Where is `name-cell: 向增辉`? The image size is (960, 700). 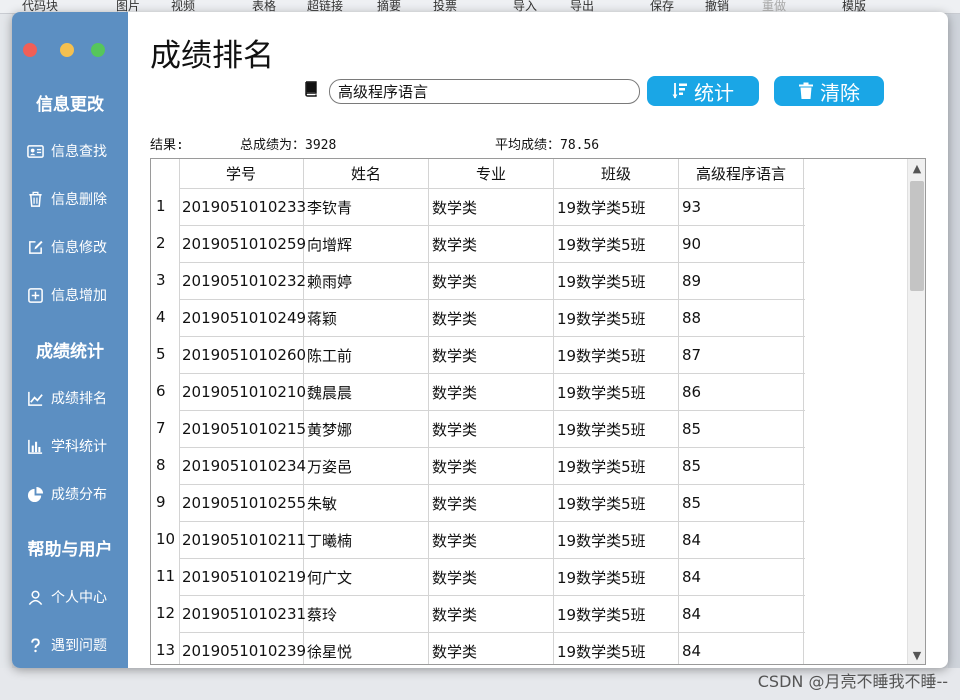
name-cell: 向增辉 is located at coordinates (366, 244).